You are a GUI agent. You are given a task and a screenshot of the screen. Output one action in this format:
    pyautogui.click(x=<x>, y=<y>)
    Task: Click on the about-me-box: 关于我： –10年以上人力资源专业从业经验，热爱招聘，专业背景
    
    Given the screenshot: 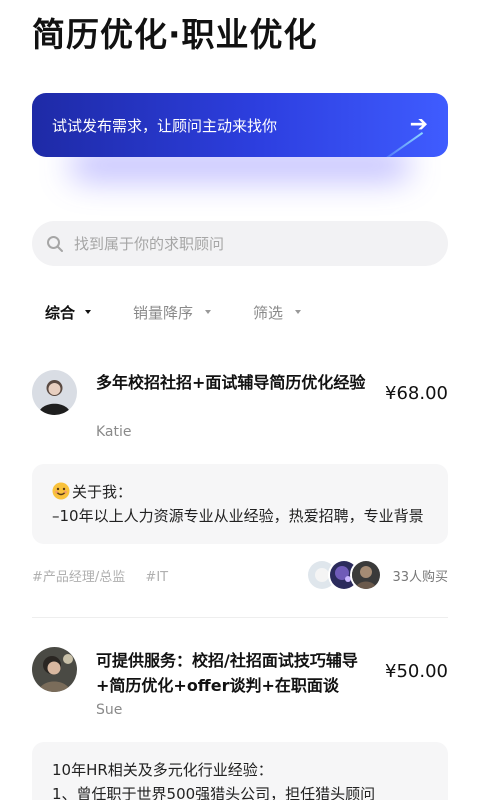 What is the action you would take?
    pyautogui.click(x=240, y=504)
    